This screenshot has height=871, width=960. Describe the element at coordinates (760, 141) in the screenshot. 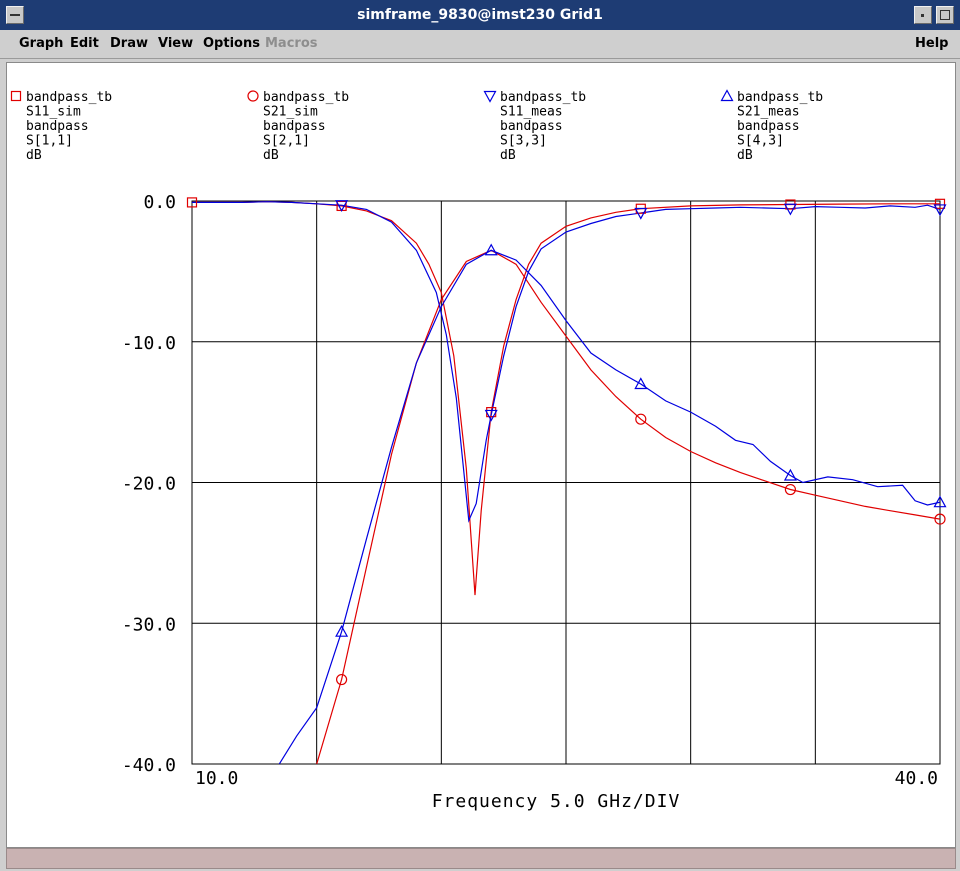

I see `legend-text: S[4,3]` at that location.